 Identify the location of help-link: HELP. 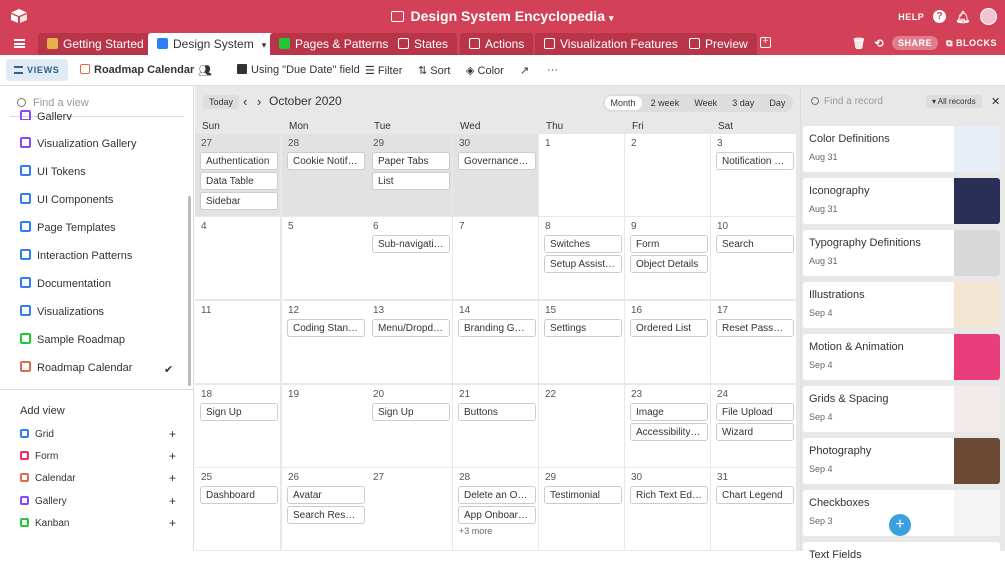
(911, 17).